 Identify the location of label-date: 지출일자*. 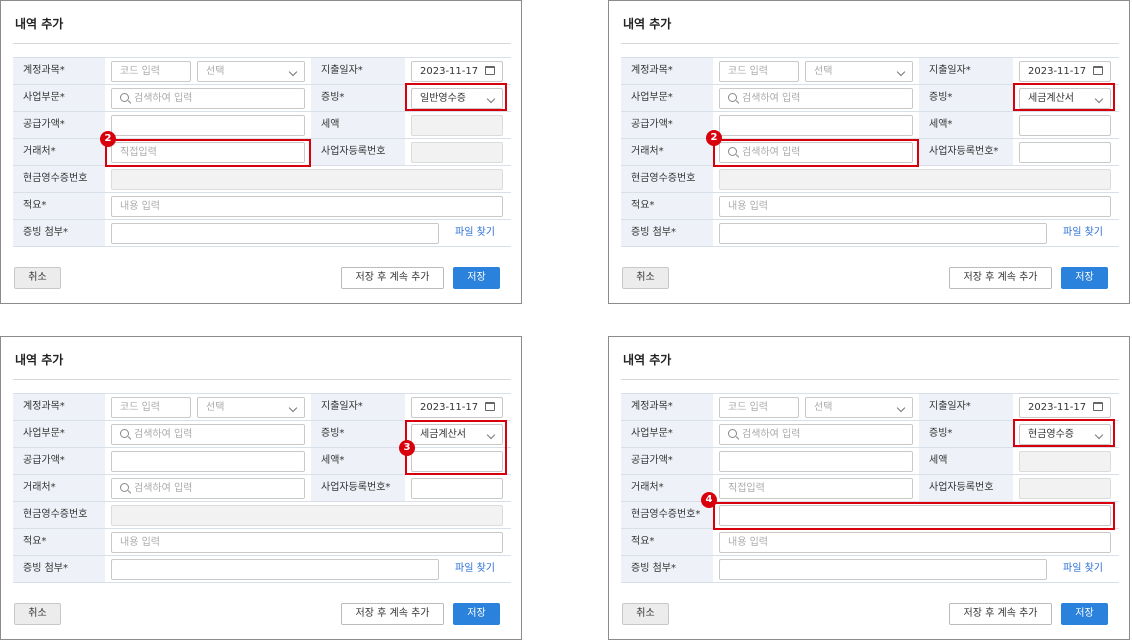
(358, 407).